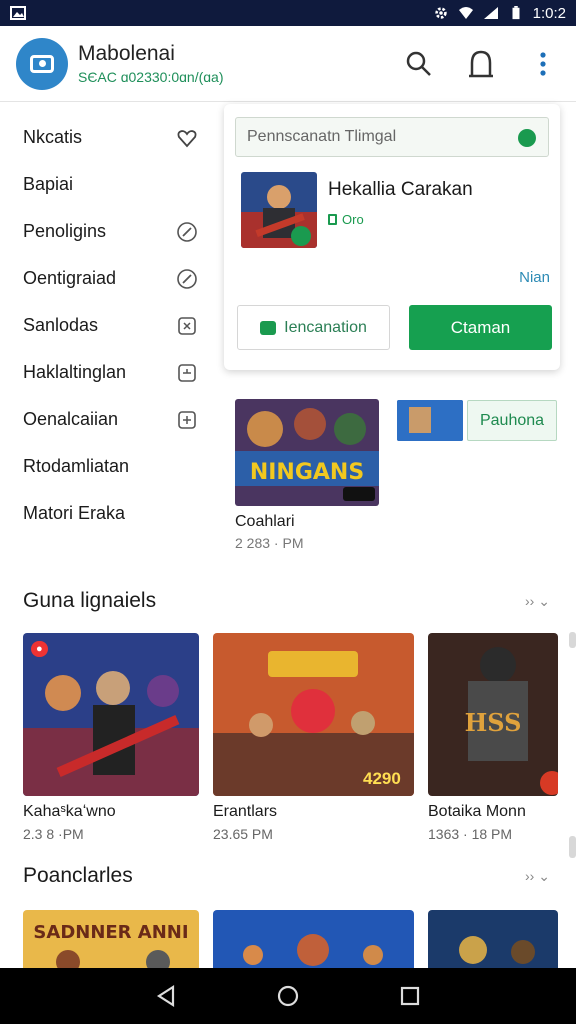 This screenshot has height=1024, width=576. Describe the element at coordinates (71, 419) in the screenshot. I see `sidebar-item-label: Oenalcaiian` at that location.